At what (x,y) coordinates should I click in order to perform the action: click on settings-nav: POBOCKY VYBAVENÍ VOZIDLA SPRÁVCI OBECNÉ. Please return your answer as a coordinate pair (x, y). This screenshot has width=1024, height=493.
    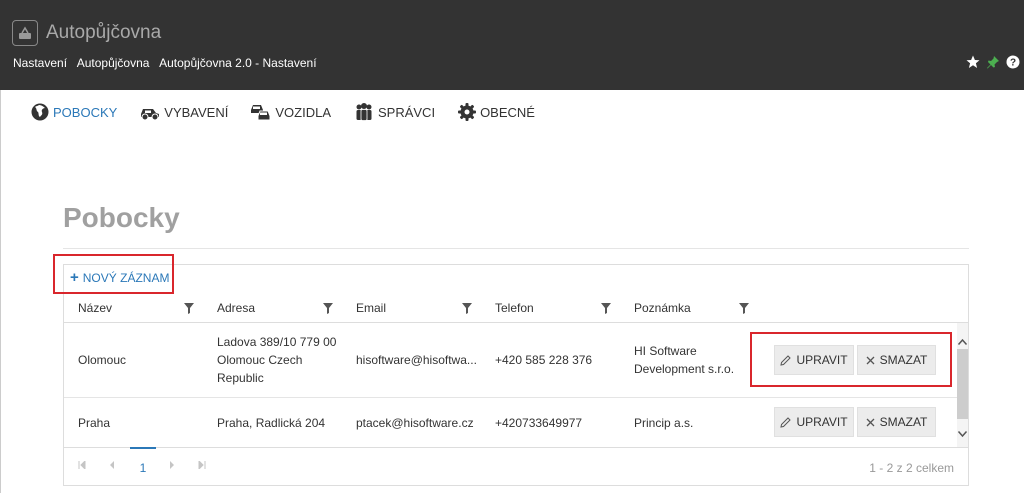
    Looking at the image, I should click on (282, 112).